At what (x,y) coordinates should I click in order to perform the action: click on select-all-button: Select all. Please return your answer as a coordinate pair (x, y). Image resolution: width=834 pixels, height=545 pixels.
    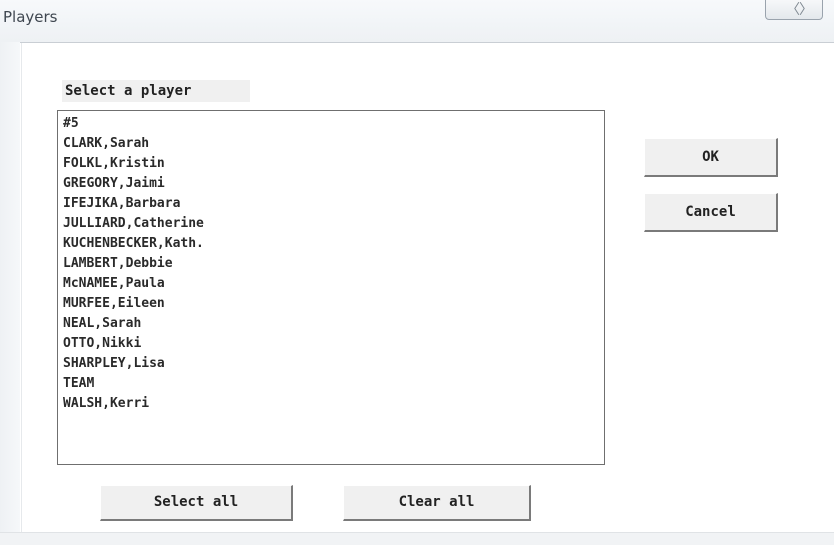
    Looking at the image, I should click on (196, 503).